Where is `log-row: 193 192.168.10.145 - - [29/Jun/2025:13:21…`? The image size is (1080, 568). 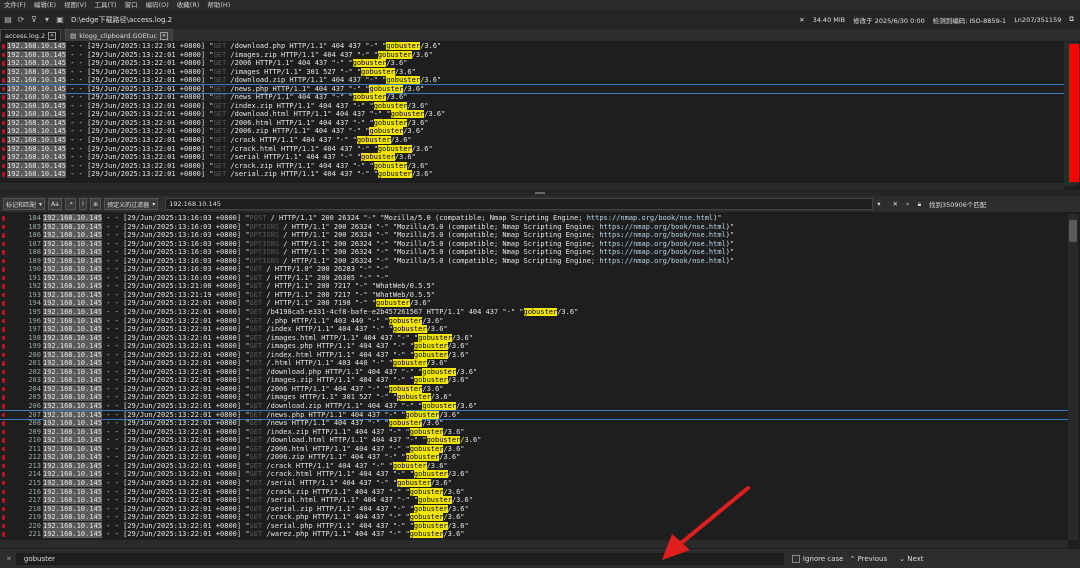
log-row: 193 192.168.10.145 - - [29/Jun/2025:13:21… is located at coordinates (534, 295).